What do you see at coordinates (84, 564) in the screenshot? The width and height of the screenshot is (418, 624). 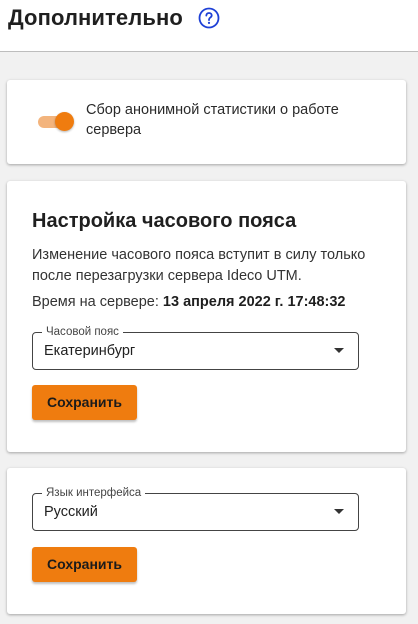 I see `language-save-button: Сохранить` at bounding box center [84, 564].